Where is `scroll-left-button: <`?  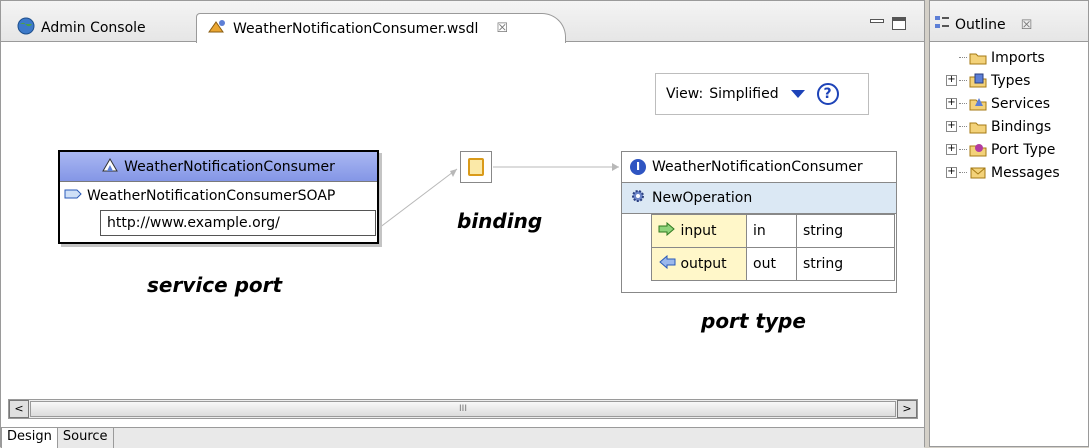 scroll-left-button: < is located at coordinates (19, 409).